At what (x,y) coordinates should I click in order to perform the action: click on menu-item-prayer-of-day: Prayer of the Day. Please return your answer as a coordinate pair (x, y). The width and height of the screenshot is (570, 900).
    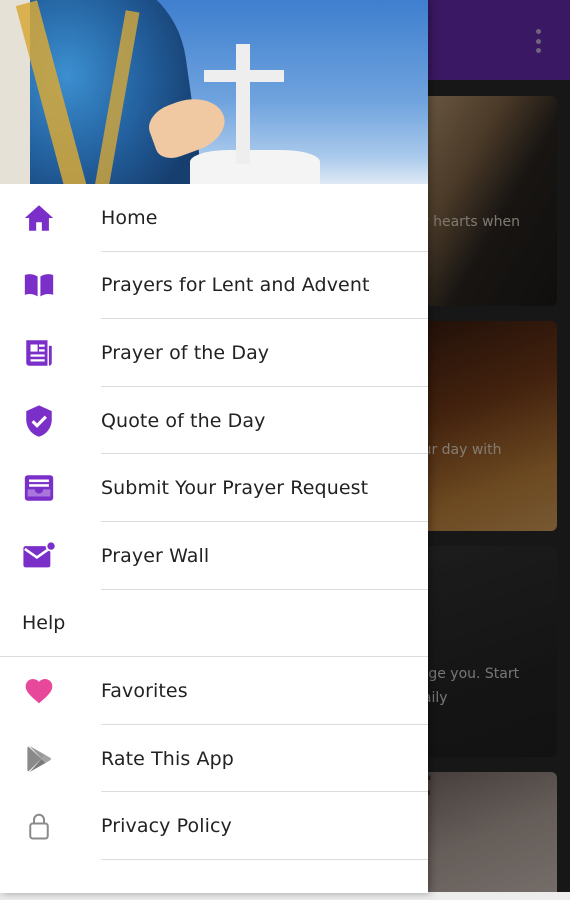
    Looking at the image, I should click on (214, 353).